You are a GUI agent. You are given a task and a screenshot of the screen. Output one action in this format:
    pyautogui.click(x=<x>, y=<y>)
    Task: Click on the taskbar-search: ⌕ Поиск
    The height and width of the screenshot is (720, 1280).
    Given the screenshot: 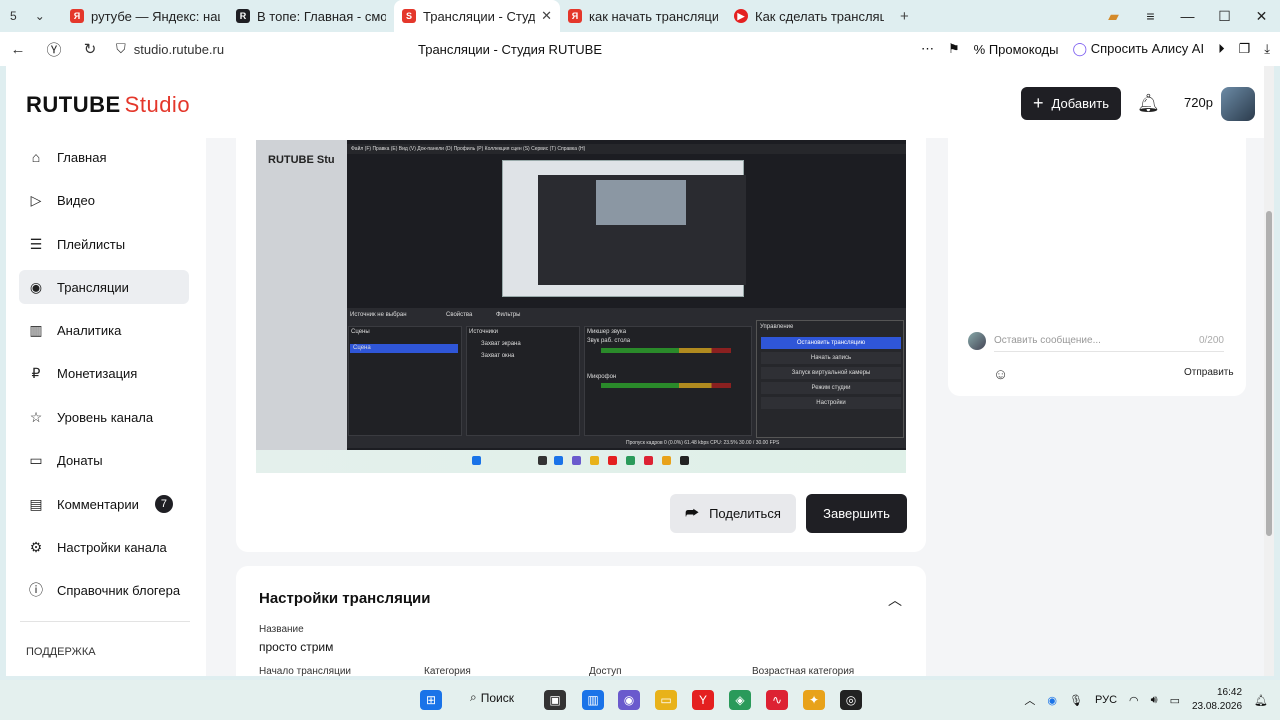 What is the action you would take?
    pyautogui.click(x=492, y=697)
    